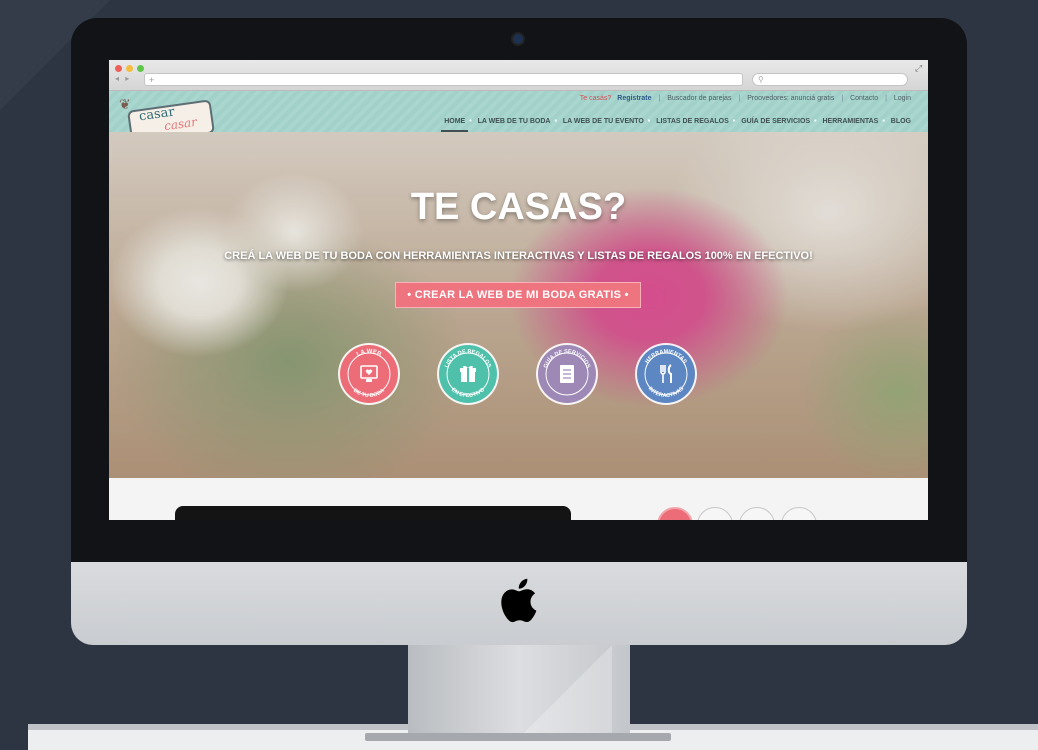 The image size is (1038, 750). Describe the element at coordinates (666, 374) in the screenshot. I see `badge-herramientas: HERRAMIENTAS INTERACTIVAS` at that location.